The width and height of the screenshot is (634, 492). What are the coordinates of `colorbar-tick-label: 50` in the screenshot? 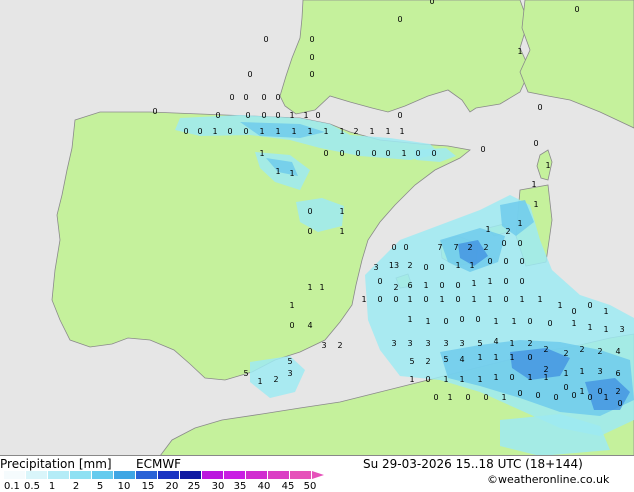 It's located at (310, 486).